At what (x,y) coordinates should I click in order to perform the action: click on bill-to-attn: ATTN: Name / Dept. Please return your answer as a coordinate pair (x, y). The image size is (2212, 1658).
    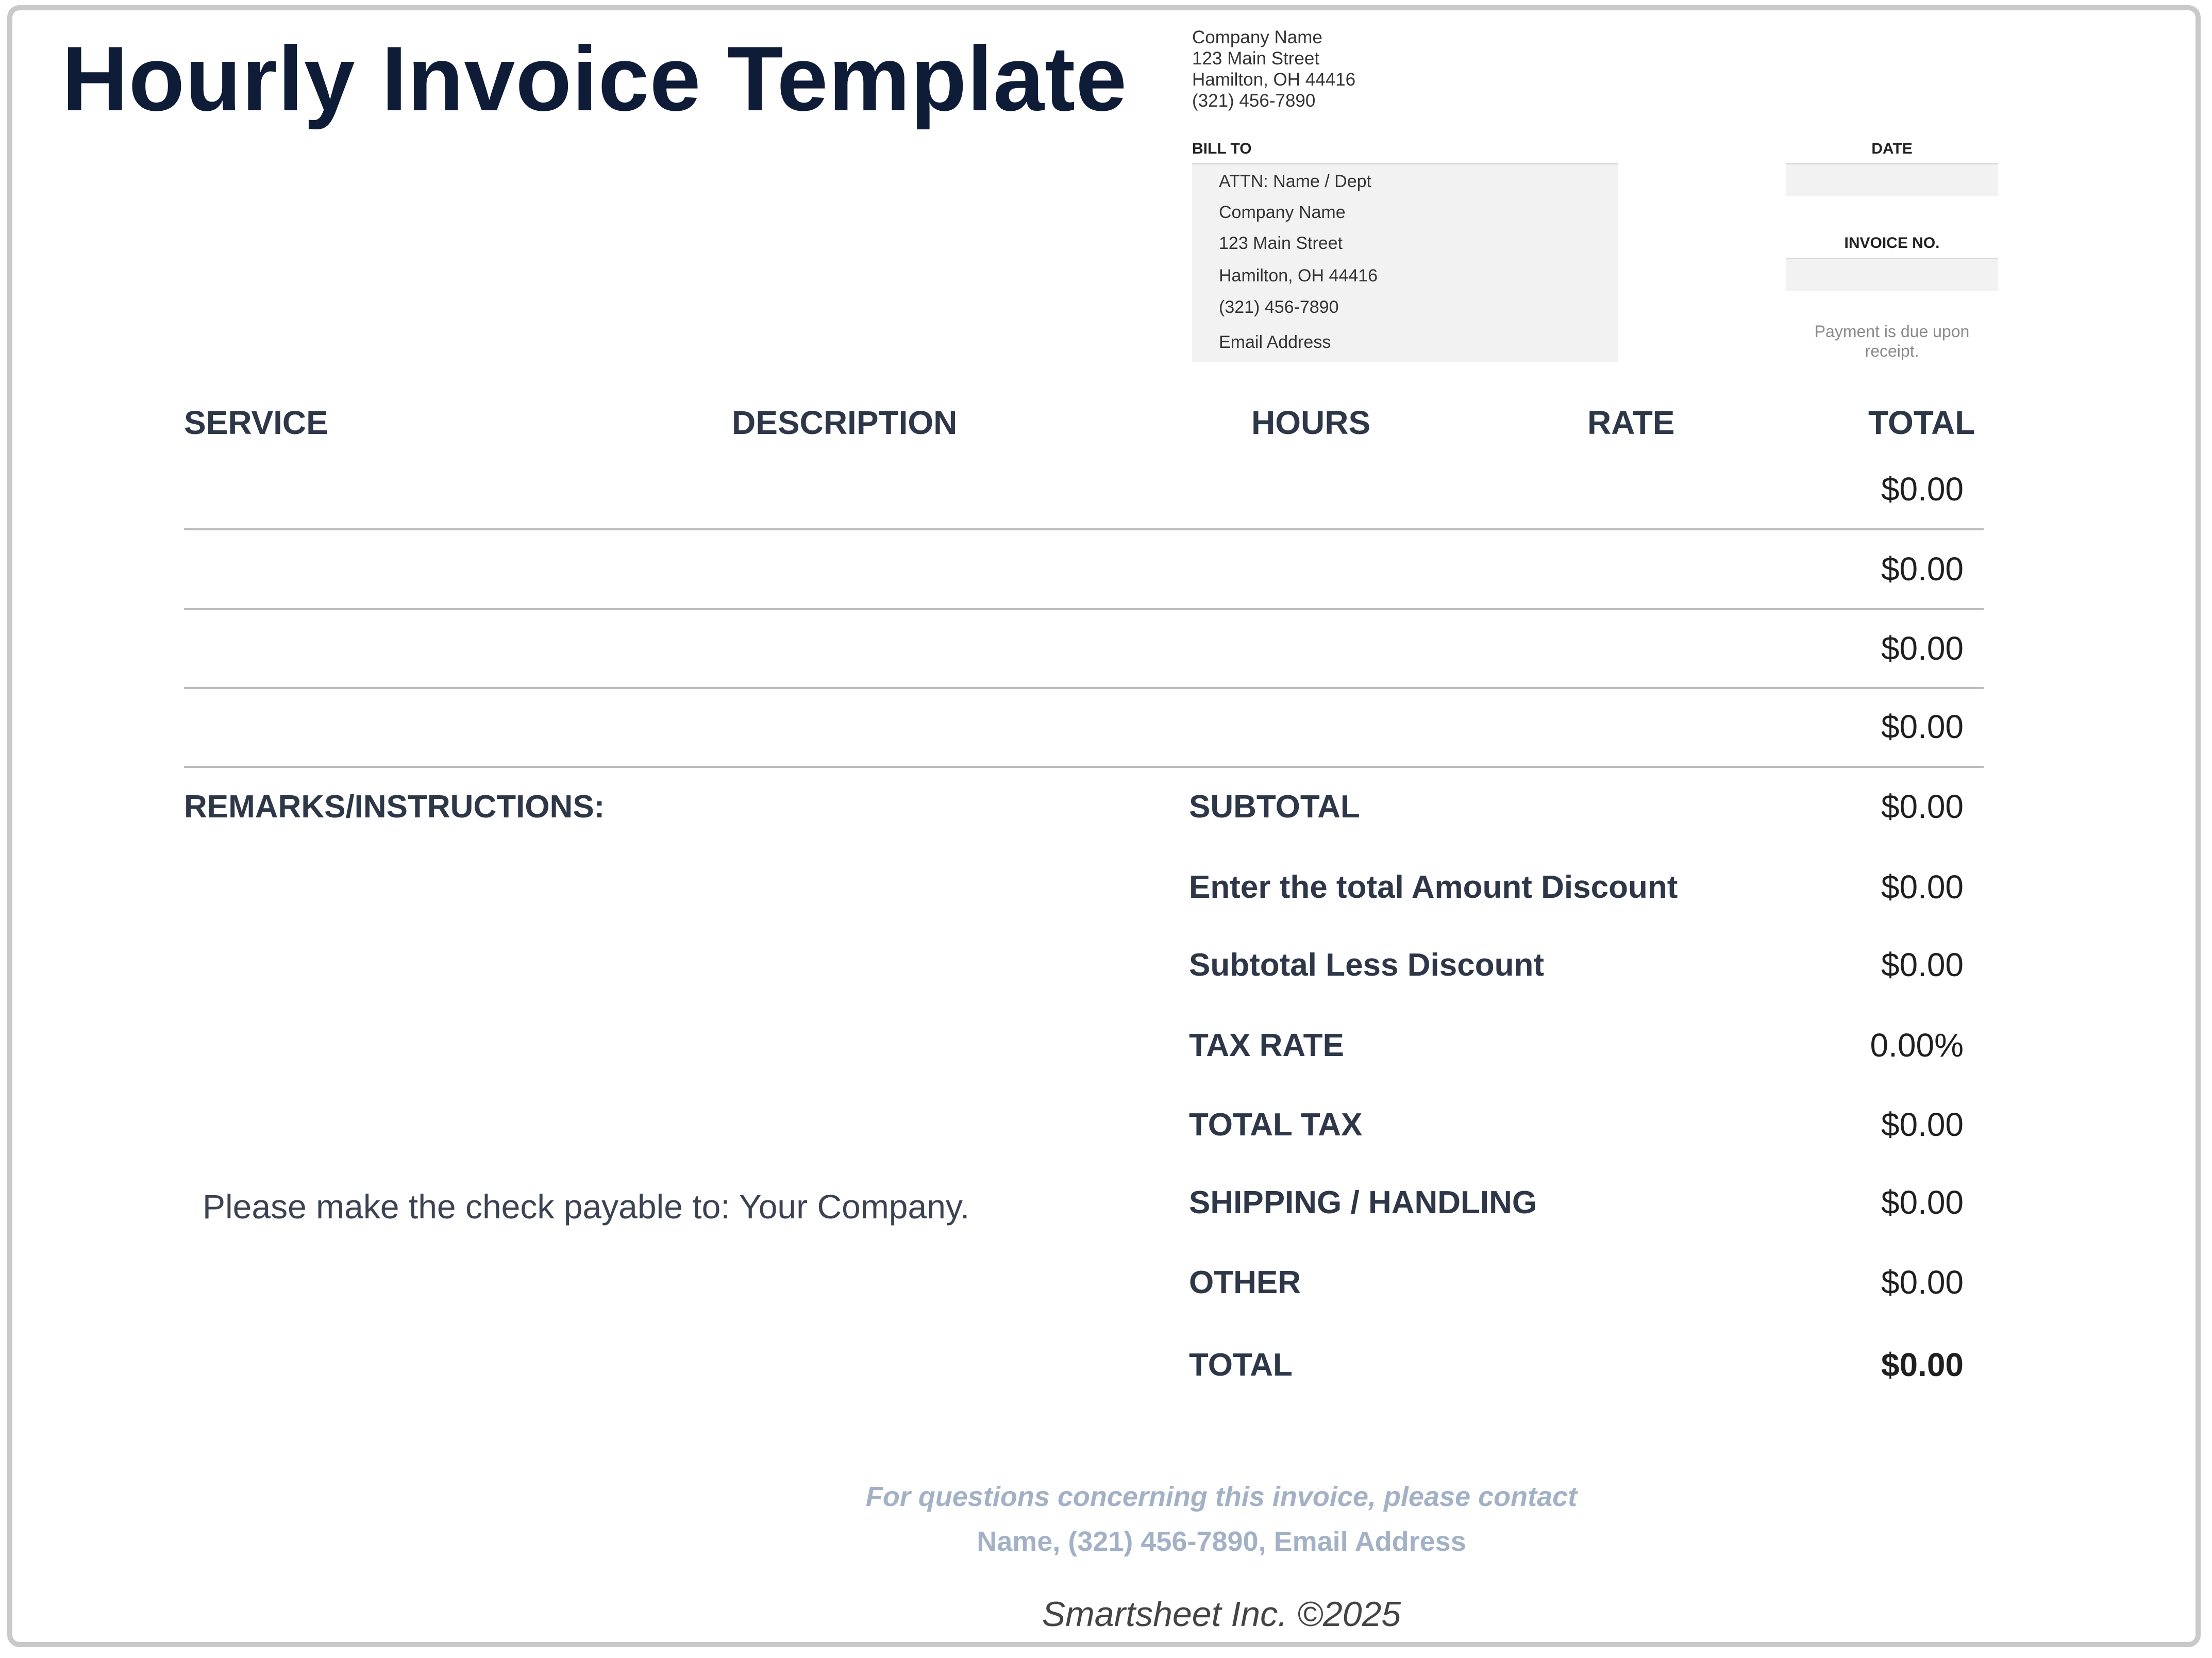
    Looking at the image, I should click on (1295, 182).